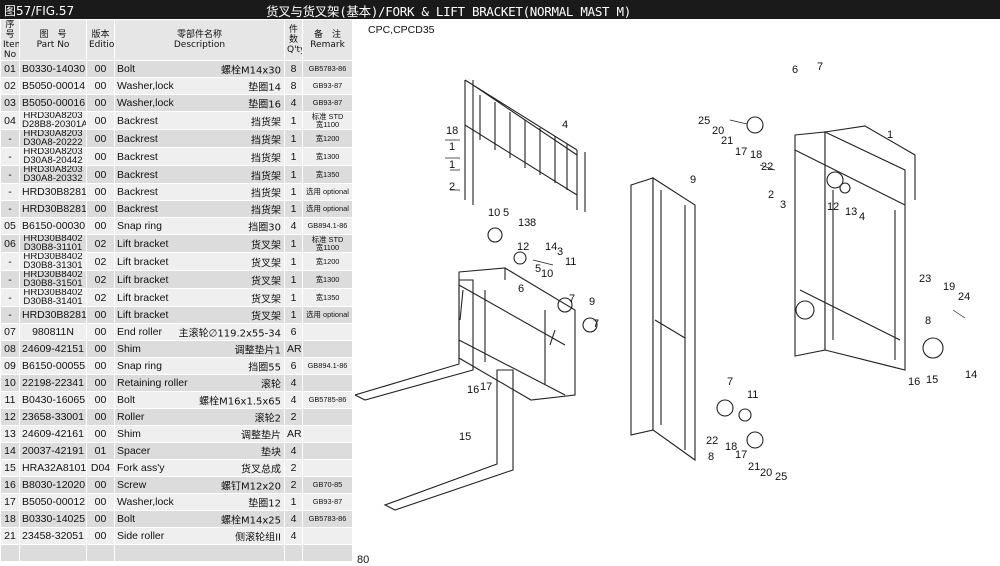 The width and height of the screenshot is (1000, 566). What do you see at coordinates (53, 103) in the screenshot?
I see `part-number-cell: B5050-00016` at bounding box center [53, 103].